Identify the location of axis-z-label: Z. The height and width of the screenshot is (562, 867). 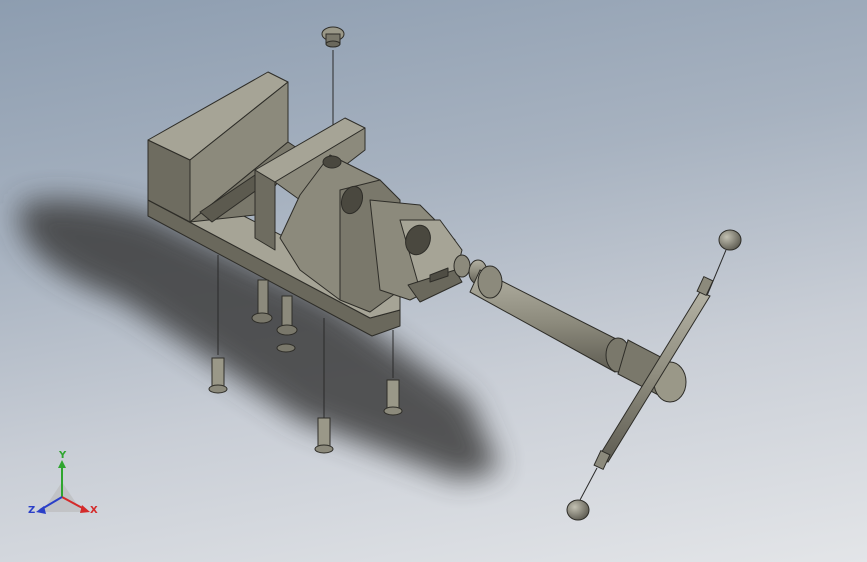
(32, 510).